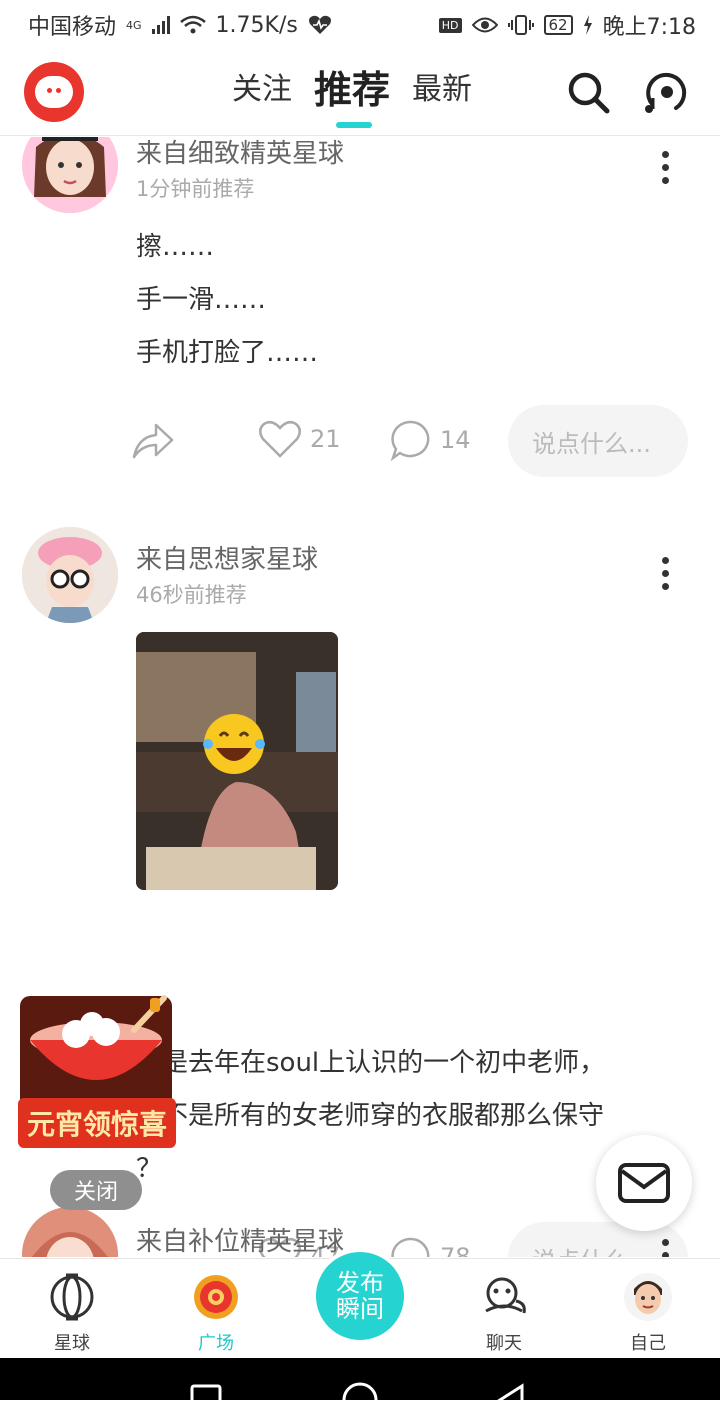 This screenshot has height=1404, width=720. I want to click on heart-icon, so click(280, 439).